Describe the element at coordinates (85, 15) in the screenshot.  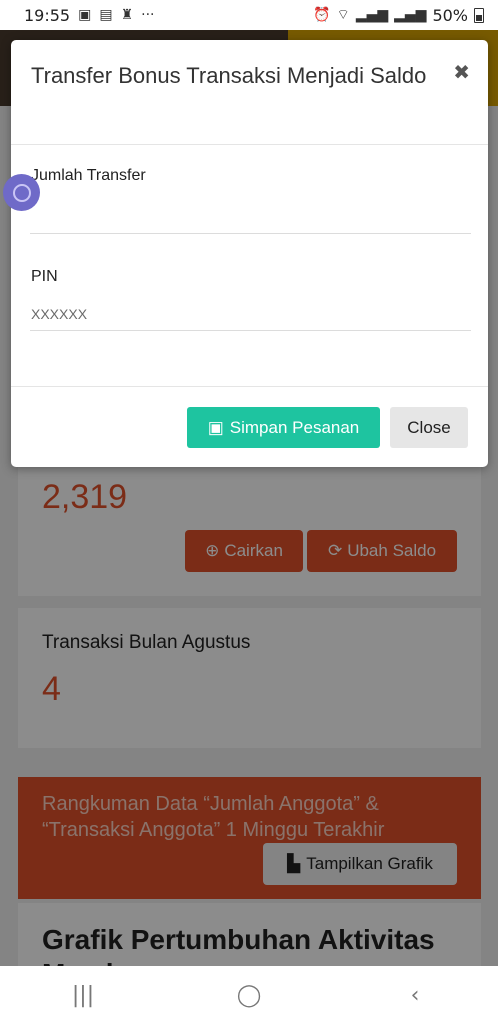
I see `gallery-icon: ▣` at that location.